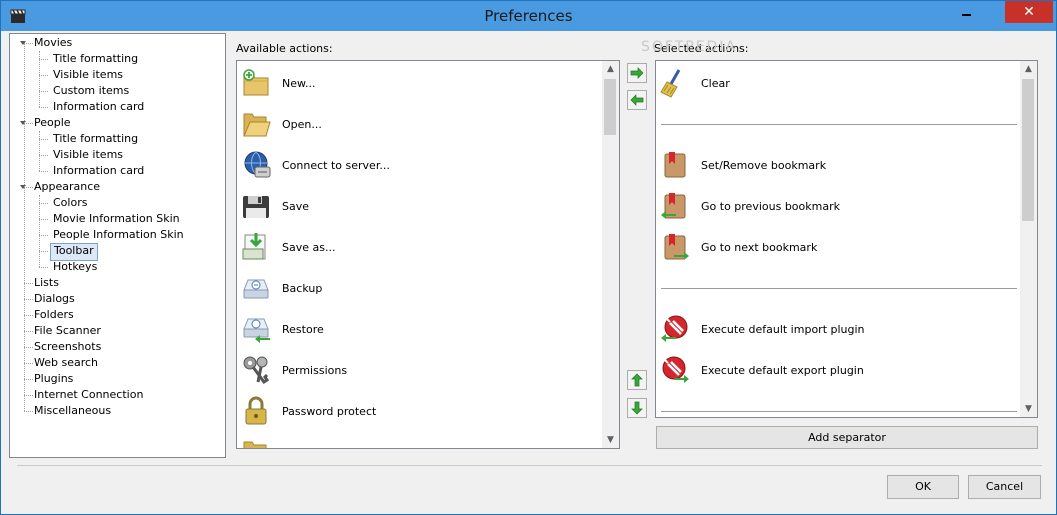 Image resolution: width=1057 pixels, height=515 pixels. What do you see at coordinates (53, 379) in the screenshot?
I see `tree-node: Plugins` at bounding box center [53, 379].